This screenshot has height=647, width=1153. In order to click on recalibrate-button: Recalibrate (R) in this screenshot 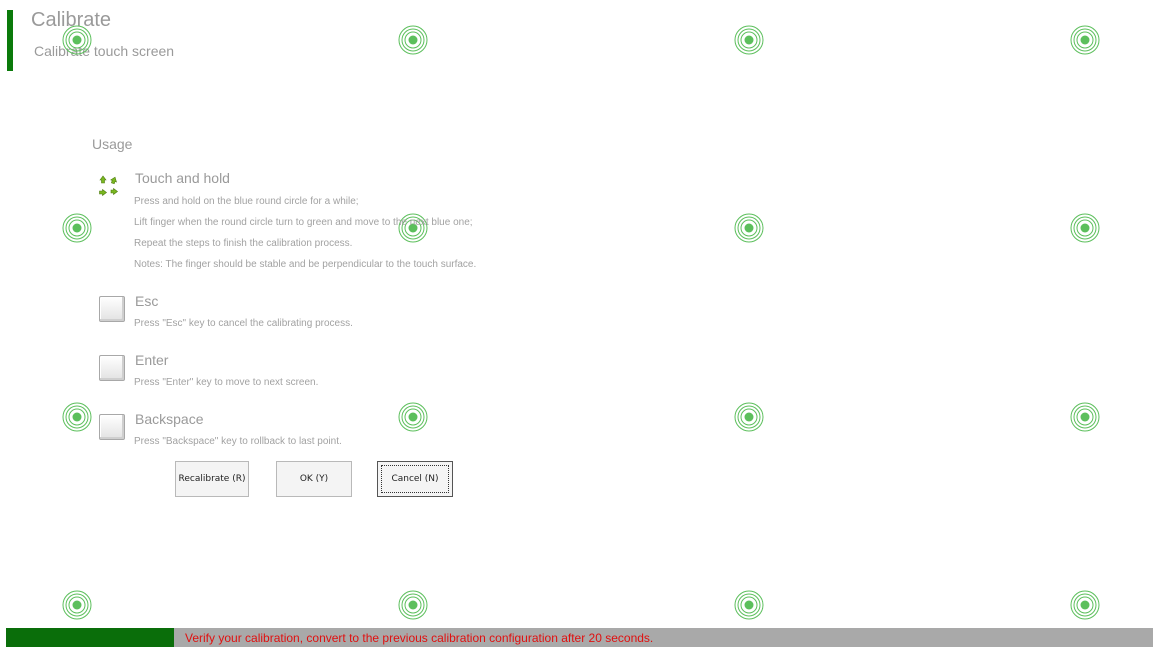, I will do `click(212, 479)`.